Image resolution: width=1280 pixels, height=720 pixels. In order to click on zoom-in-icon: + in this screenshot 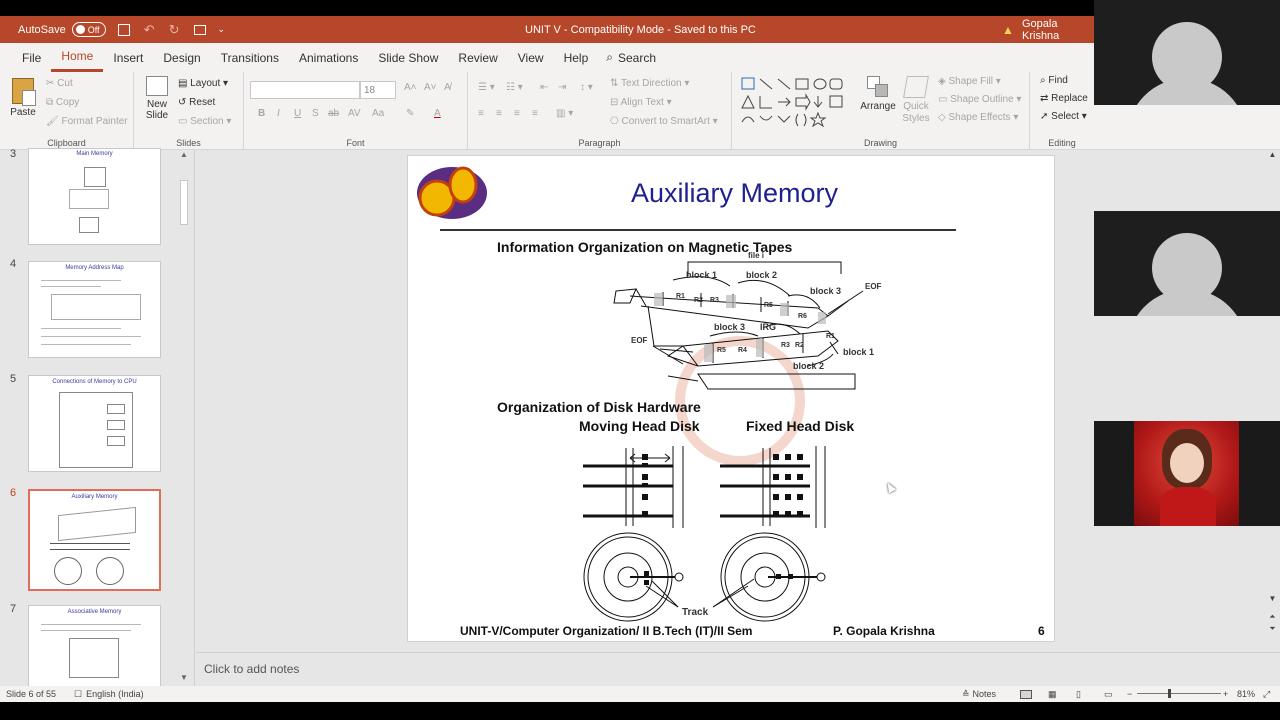, I will do `click(1225, 694)`.